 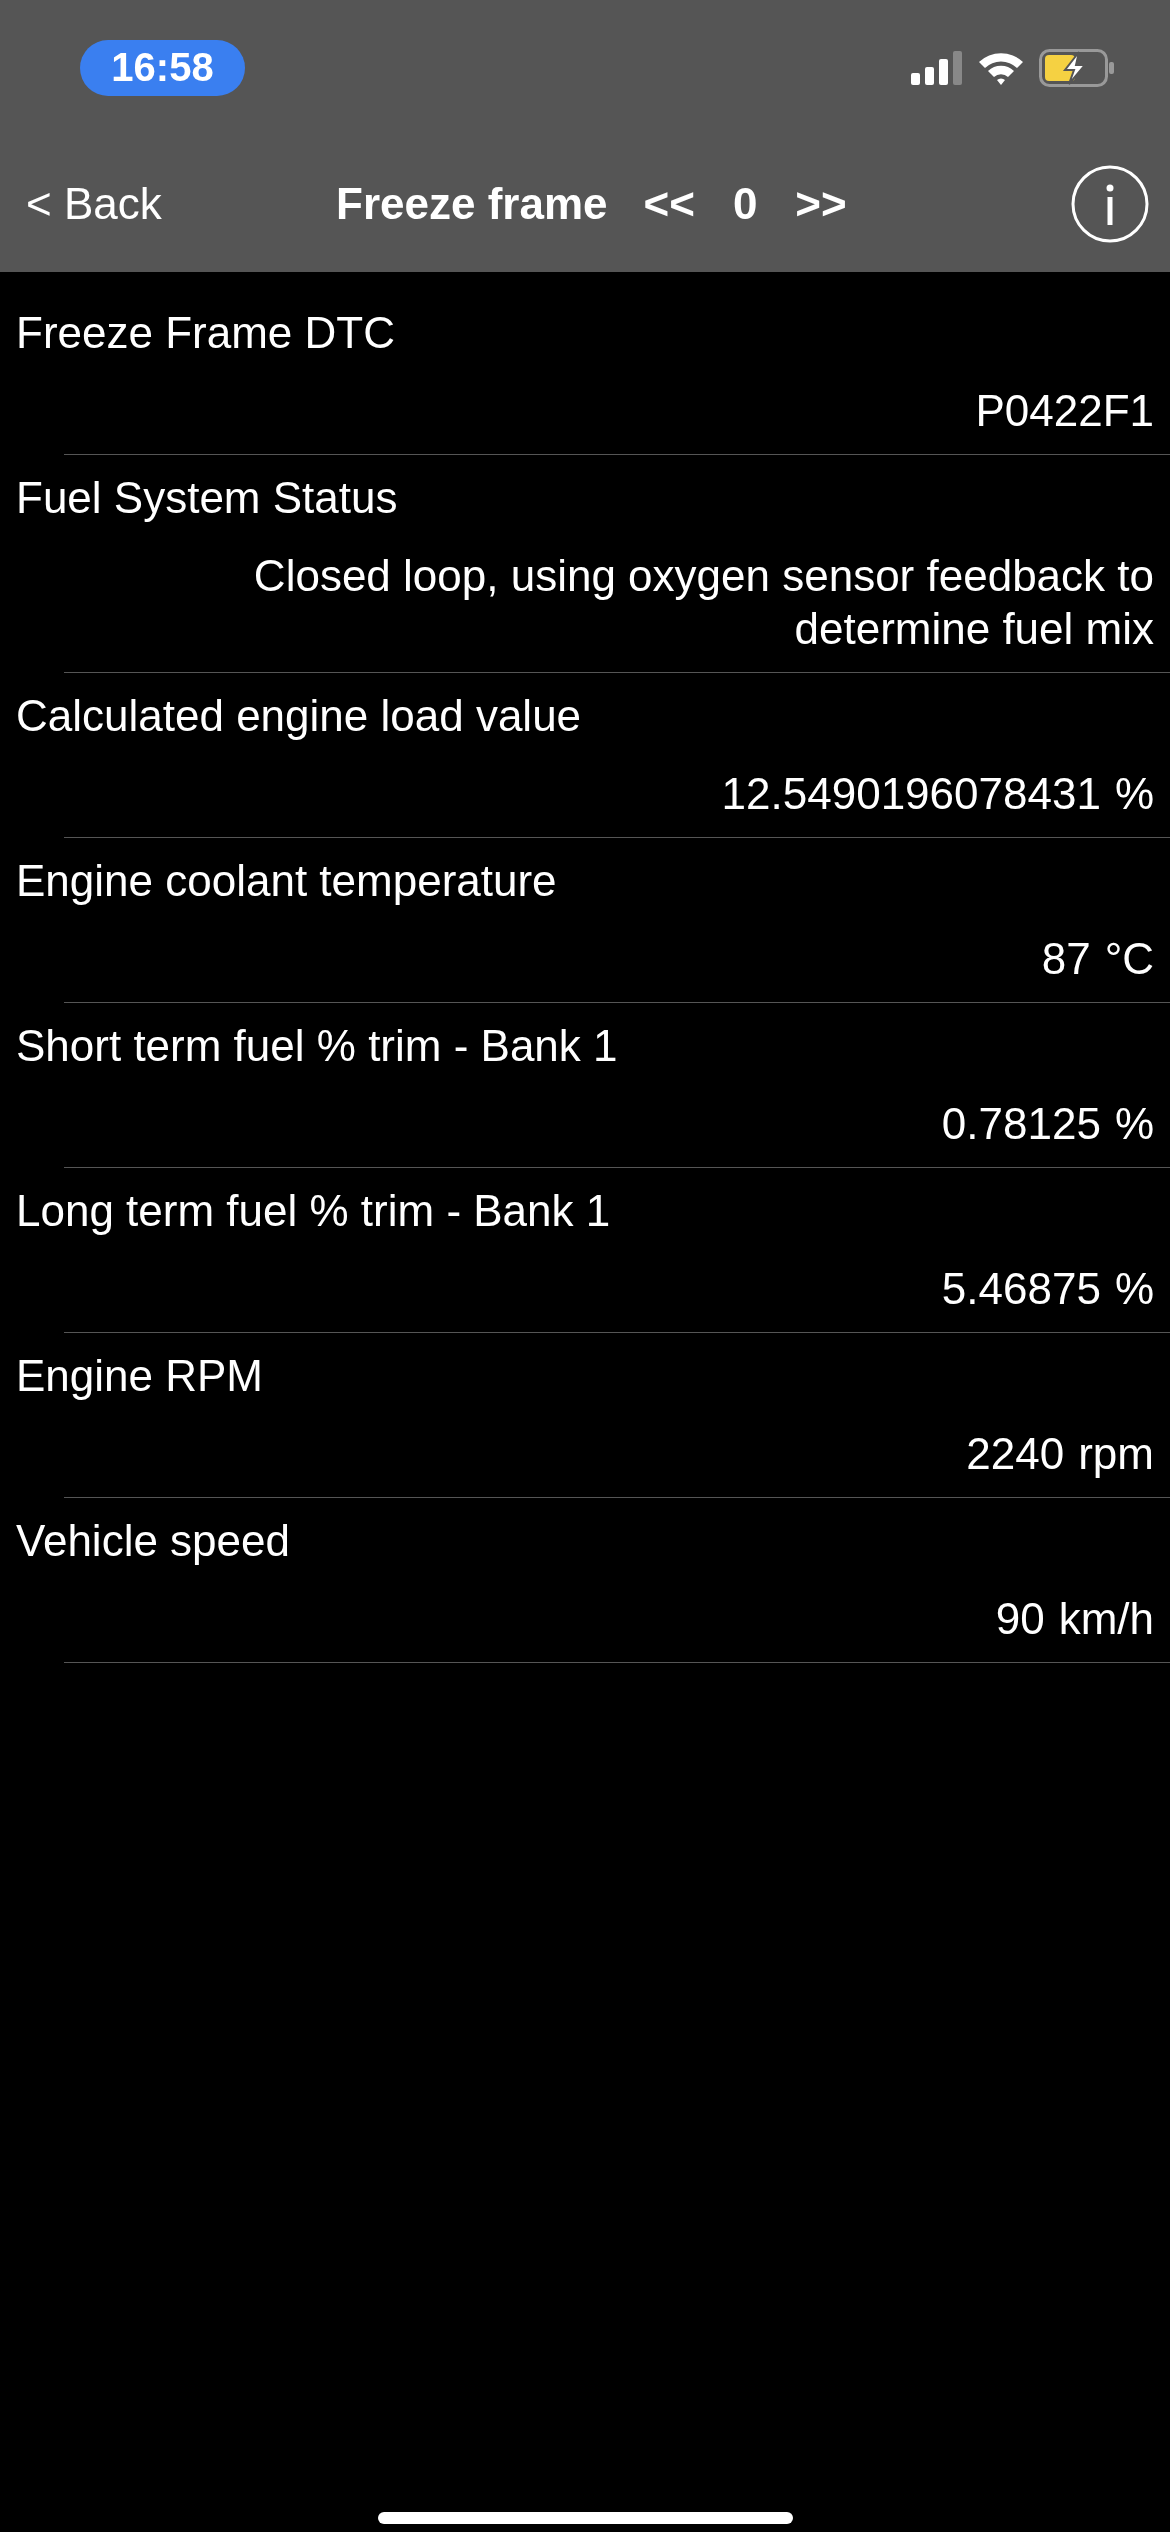 I want to click on parameter-label: Fuel System Status, so click(x=207, y=498).